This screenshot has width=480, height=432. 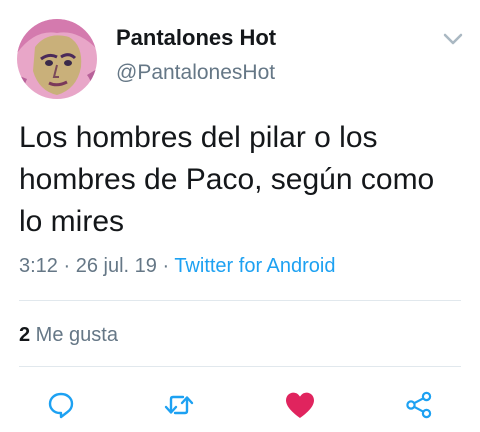 I want to click on avatar-image, so click(x=57, y=59).